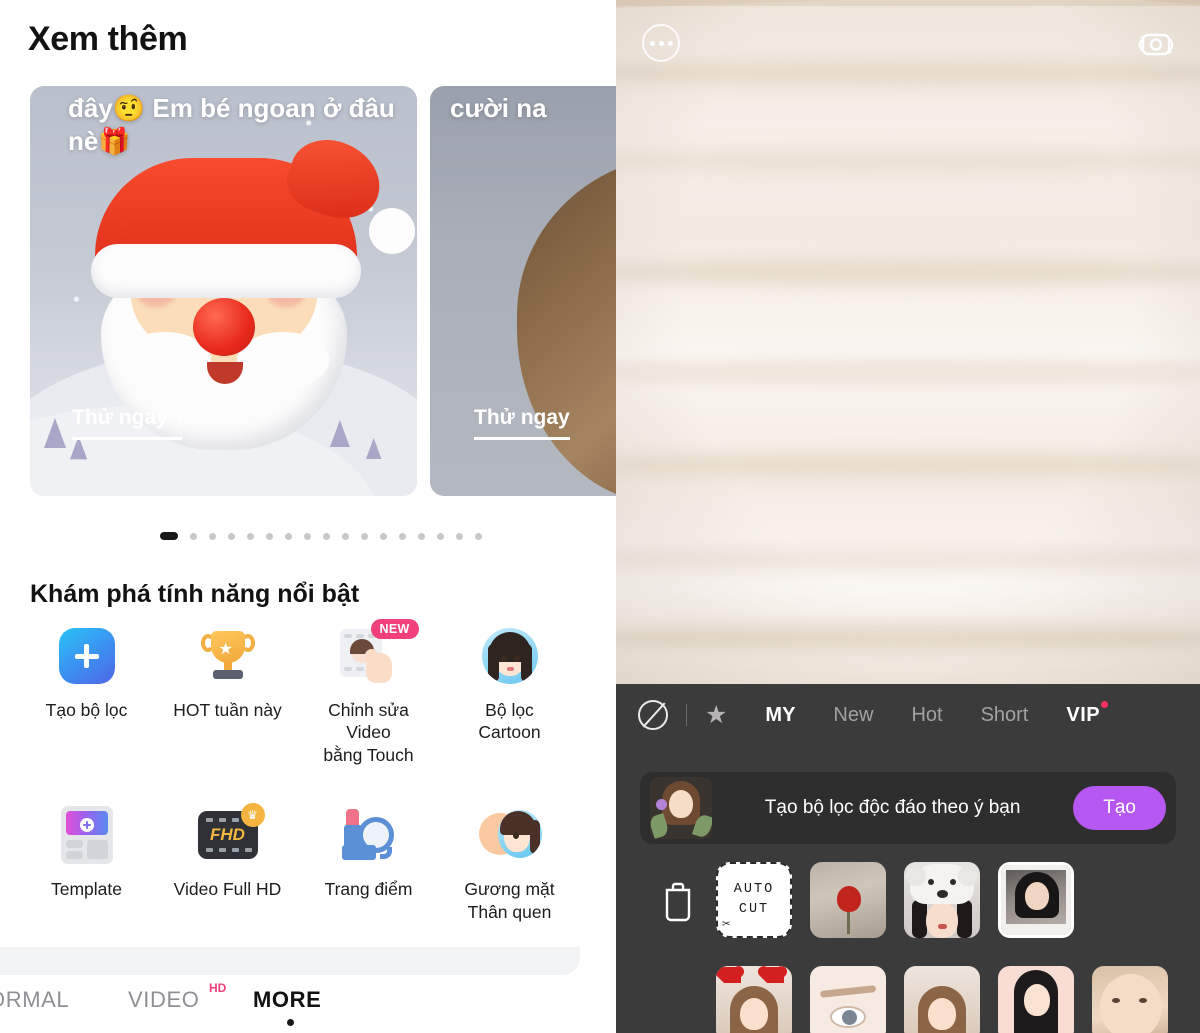 This screenshot has width=1200, height=1033. What do you see at coordinates (716, 715) in the screenshot?
I see `star-icon: ★` at bounding box center [716, 715].